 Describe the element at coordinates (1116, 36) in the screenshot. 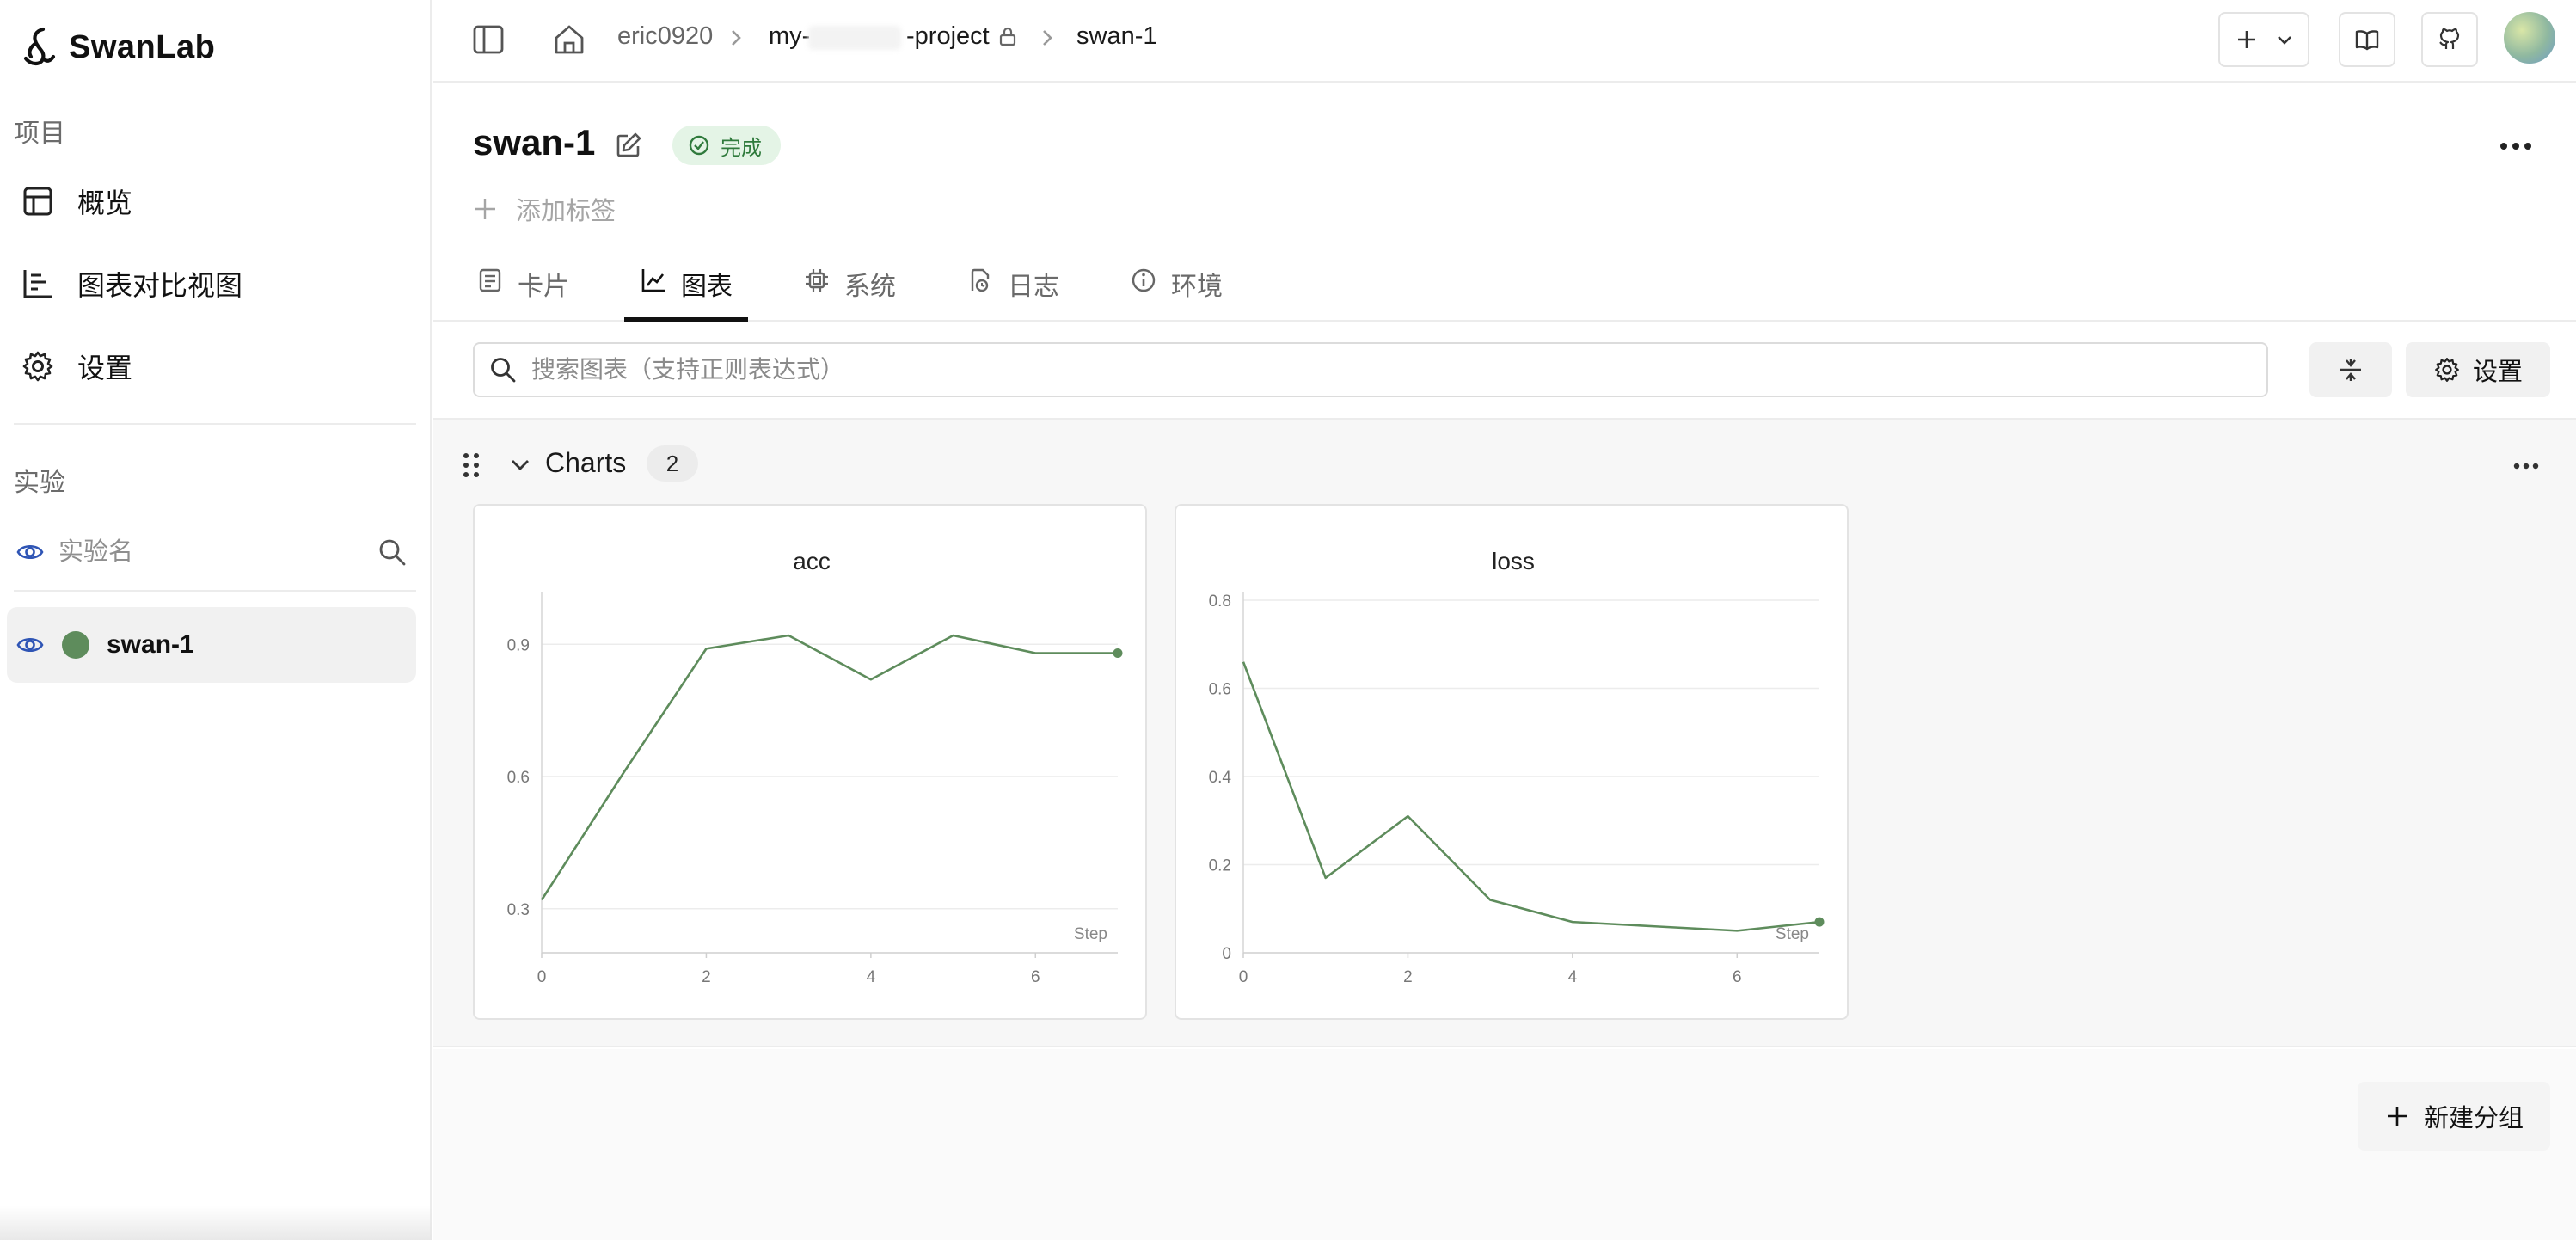

I see `breadcrumb-run: swan-1` at that location.